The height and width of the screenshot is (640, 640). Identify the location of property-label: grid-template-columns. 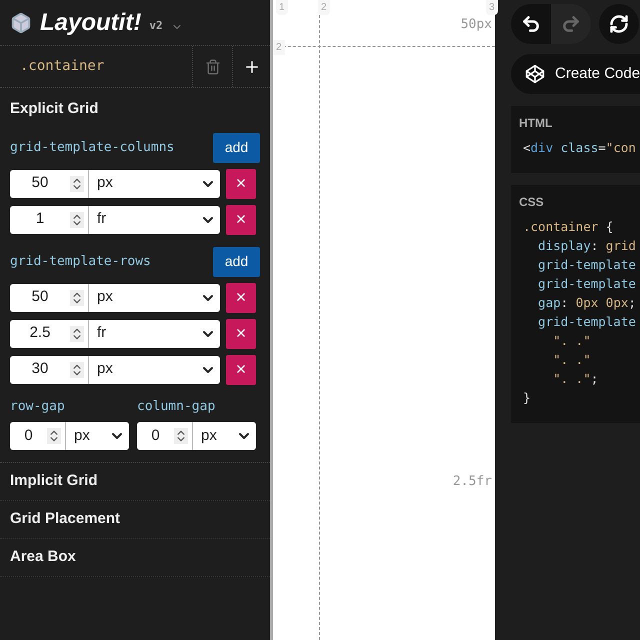
(92, 147).